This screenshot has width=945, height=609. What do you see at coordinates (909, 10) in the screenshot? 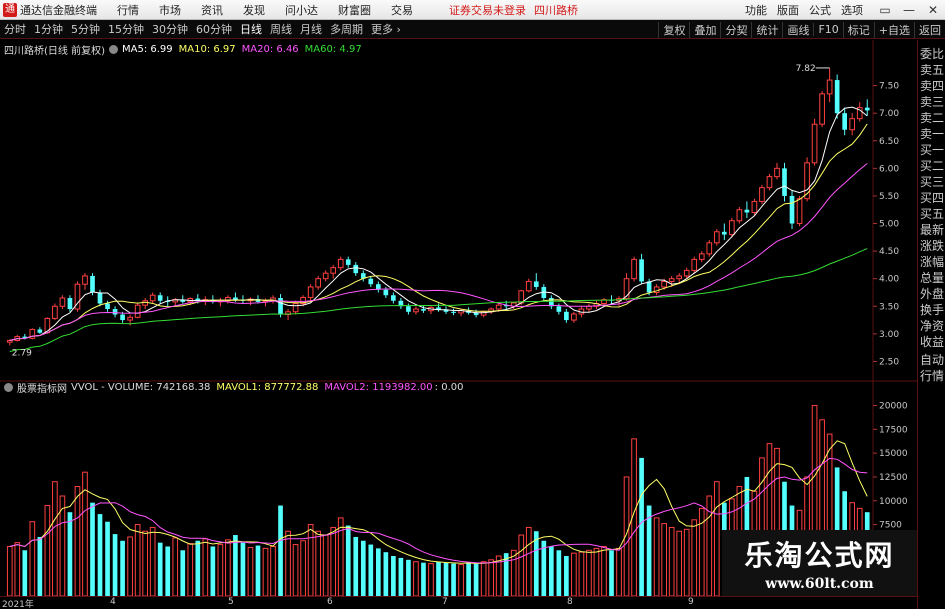
I see `minimize-icon: —` at bounding box center [909, 10].